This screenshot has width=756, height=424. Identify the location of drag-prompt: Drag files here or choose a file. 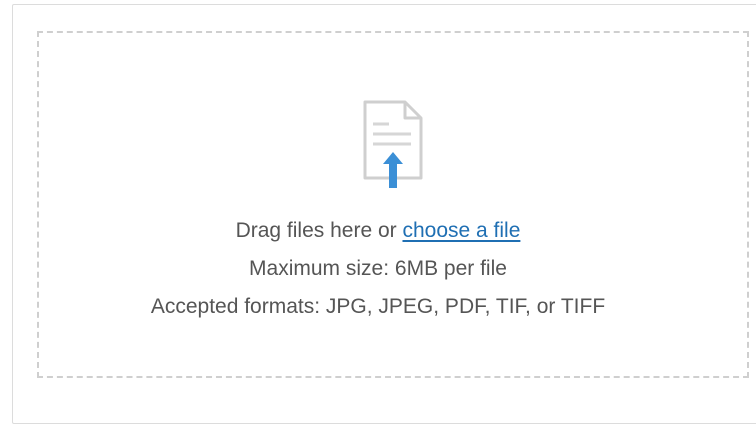
(378, 231).